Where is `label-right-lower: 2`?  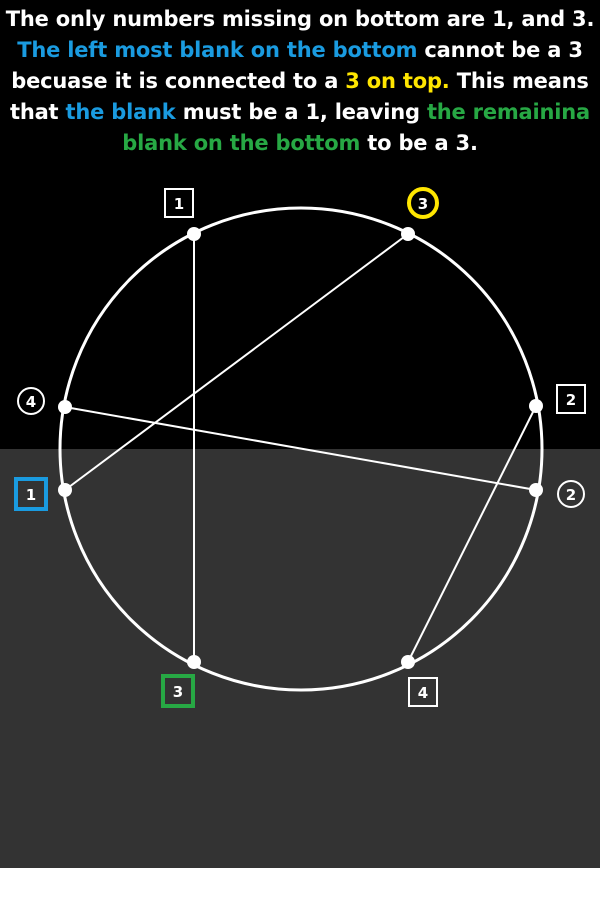 label-right-lower: 2 is located at coordinates (571, 494).